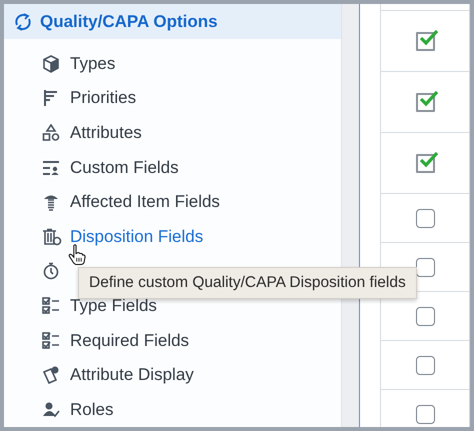 The width and height of the screenshot is (474, 431). Describe the element at coordinates (247, 283) in the screenshot. I see `tooltip: Define custom Quality/CAPA Disposition fields` at that location.